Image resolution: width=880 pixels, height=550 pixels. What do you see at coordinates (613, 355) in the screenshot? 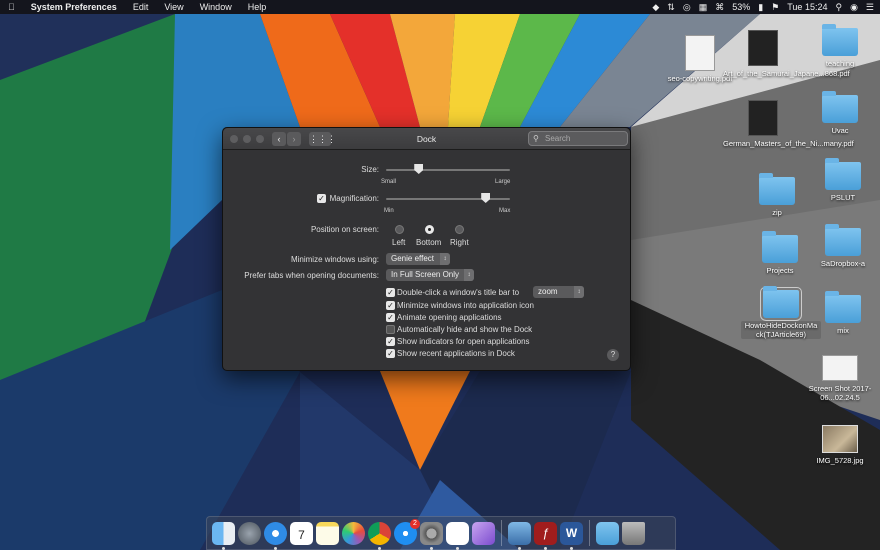
I see `help-button: ?` at bounding box center [613, 355].